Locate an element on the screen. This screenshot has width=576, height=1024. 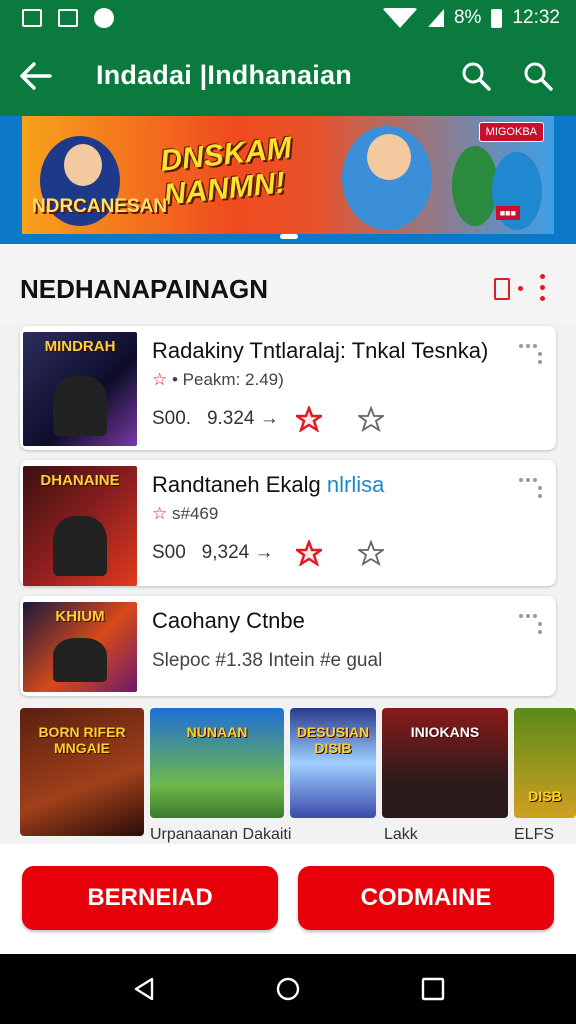
carousel-image: BORN RIFER MNGAIE is located at coordinates (82, 772).